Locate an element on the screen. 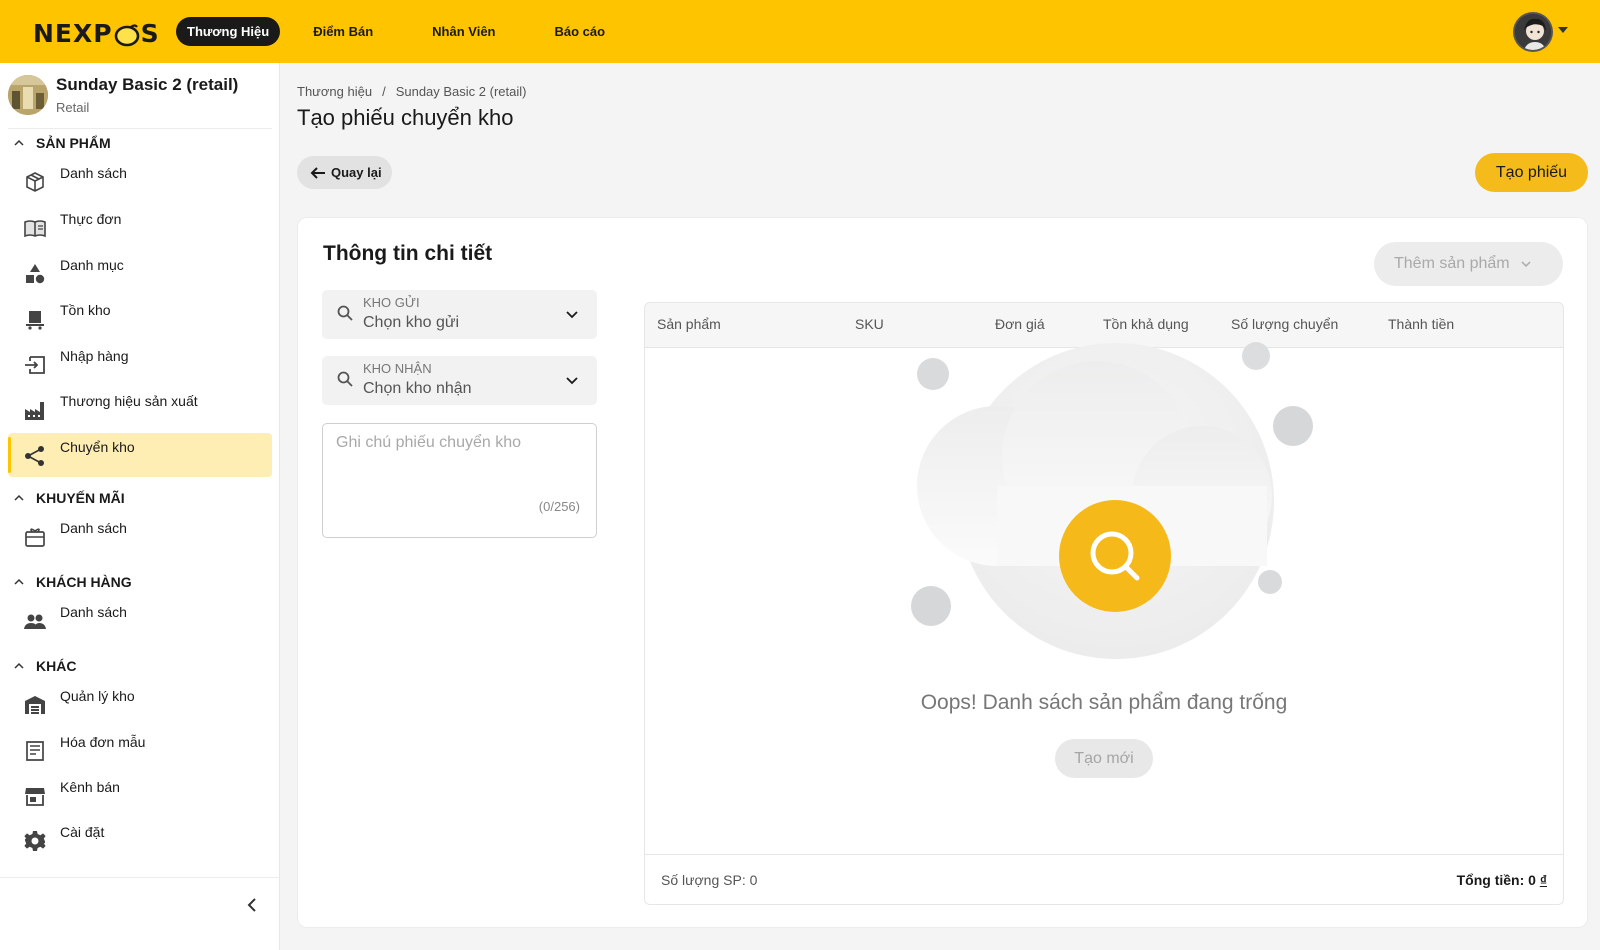 The width and height of the screenshot is (1600, 950). from-warehouse-select: KHO GỬI Chọn kho gửi is located at coordinates (459, 314).